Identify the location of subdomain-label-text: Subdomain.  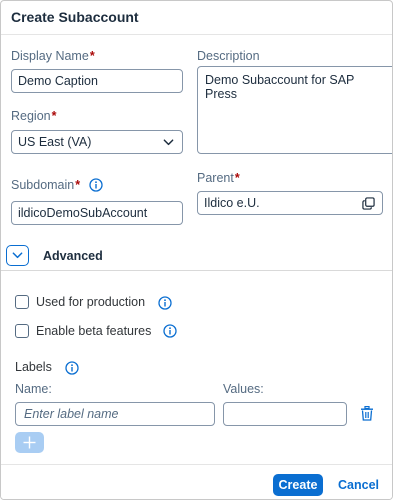
(43, 185).